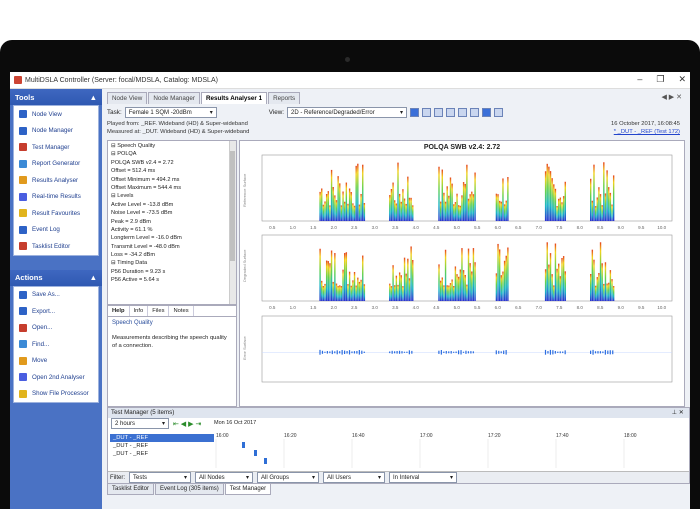 This screenshot has height=509, width=700. I want to click on minimize-icon: –, so click(639, 79).